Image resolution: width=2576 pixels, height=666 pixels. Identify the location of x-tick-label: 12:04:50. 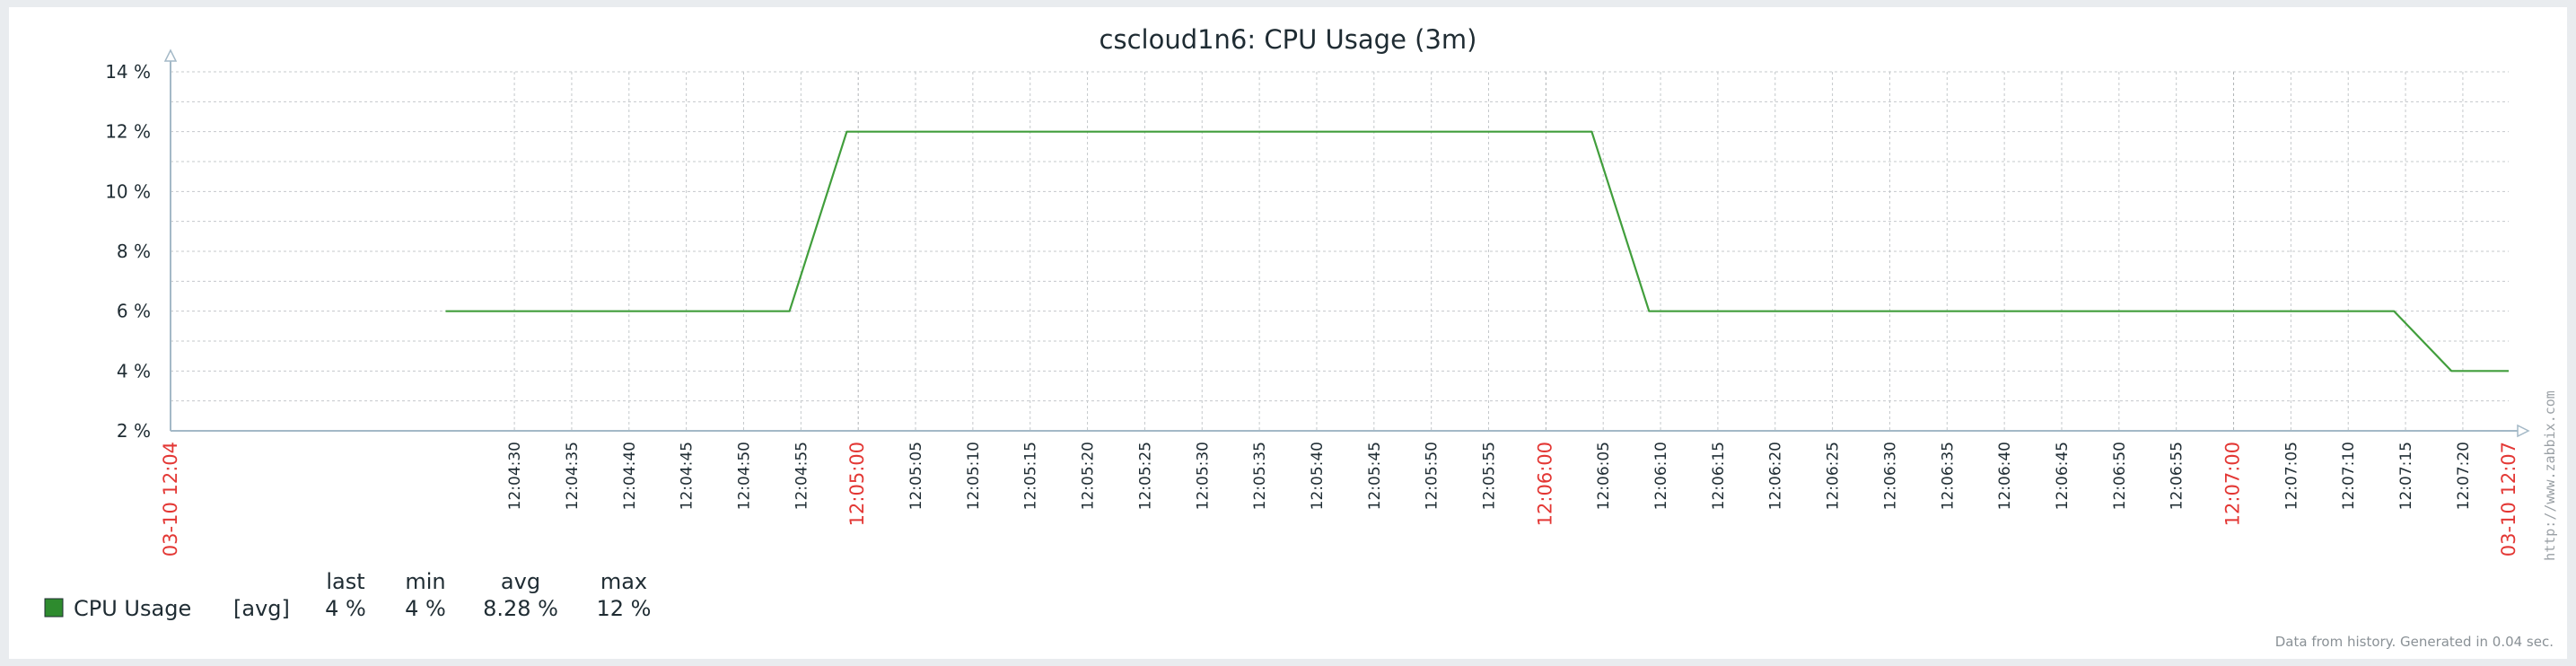
(744, 476).